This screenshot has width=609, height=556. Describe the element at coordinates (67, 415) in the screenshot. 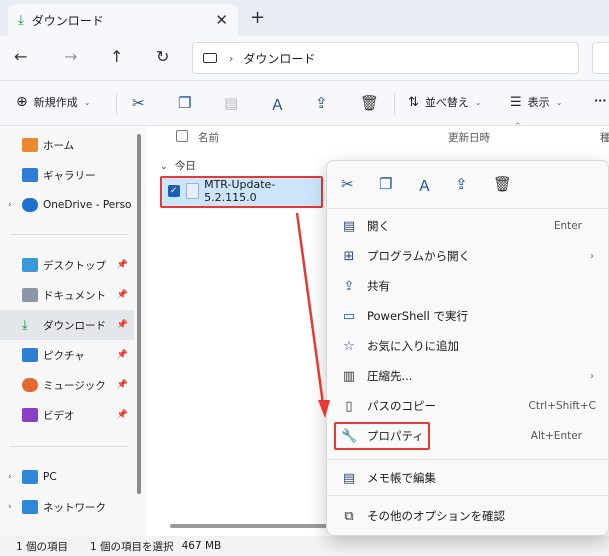

I see `sidebar-item-videos: ビデオ 📌` at that location.